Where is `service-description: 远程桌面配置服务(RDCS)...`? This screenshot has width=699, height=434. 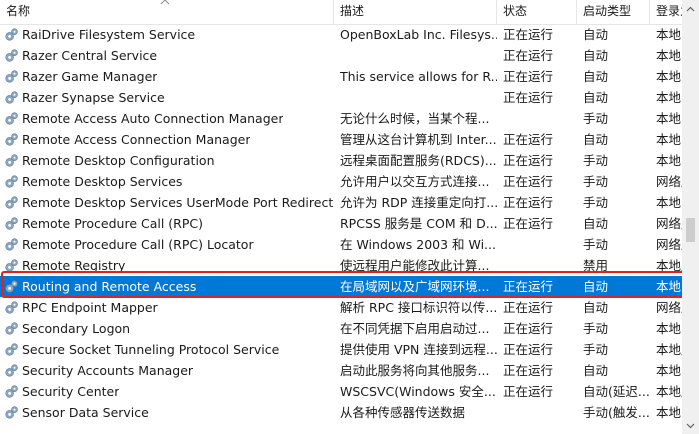
service-description: 远程桌面配置服务(RDCS)... is located at coordinates (418, 160).